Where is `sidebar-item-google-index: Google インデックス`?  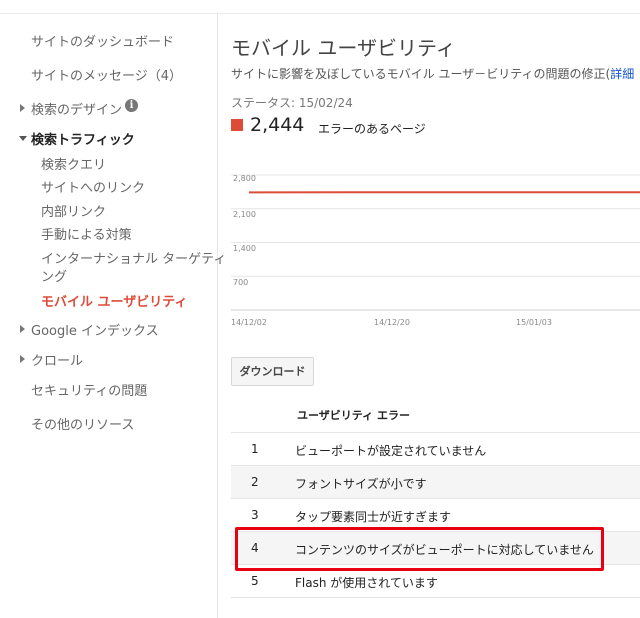 sidebar-item-google-index: Google インデックス is located at coordinates (89, 329).